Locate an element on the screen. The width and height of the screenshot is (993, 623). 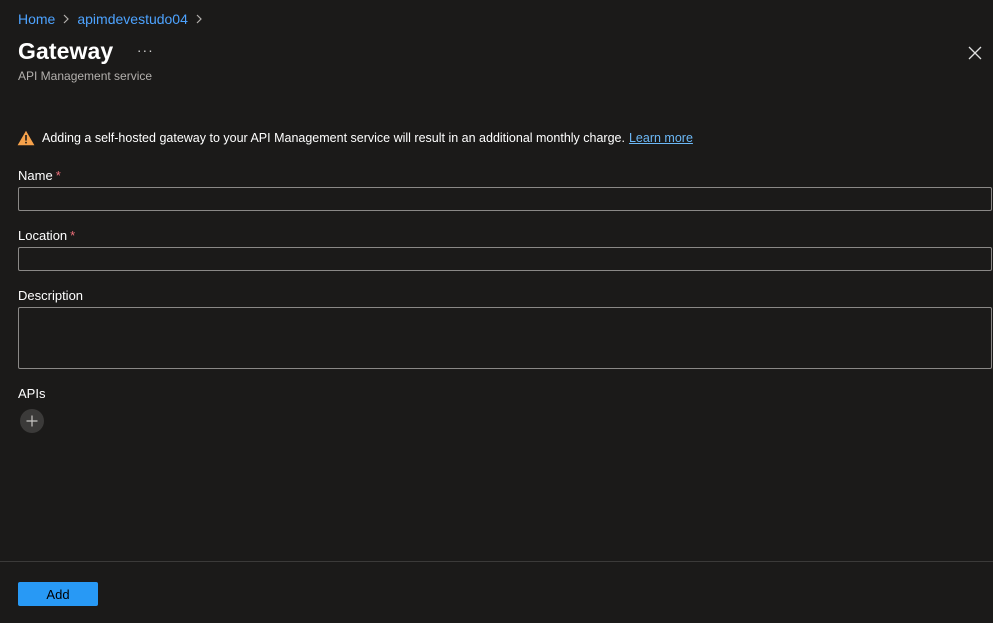
add-api-button is located at coordinates (32, 421).